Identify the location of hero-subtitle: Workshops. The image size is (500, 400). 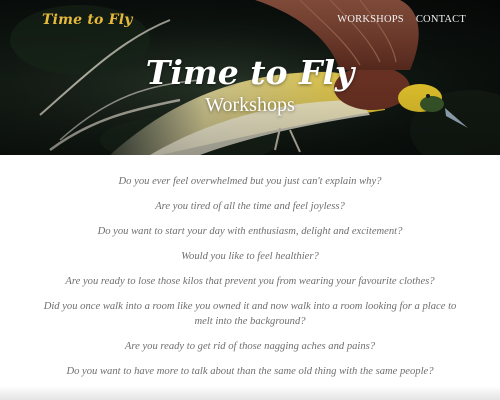
(250, 105).